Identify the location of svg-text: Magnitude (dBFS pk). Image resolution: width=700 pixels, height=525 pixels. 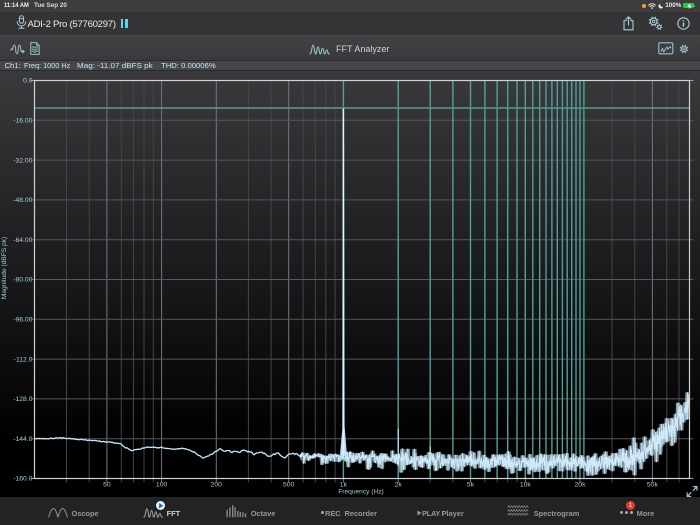
(4, 268).